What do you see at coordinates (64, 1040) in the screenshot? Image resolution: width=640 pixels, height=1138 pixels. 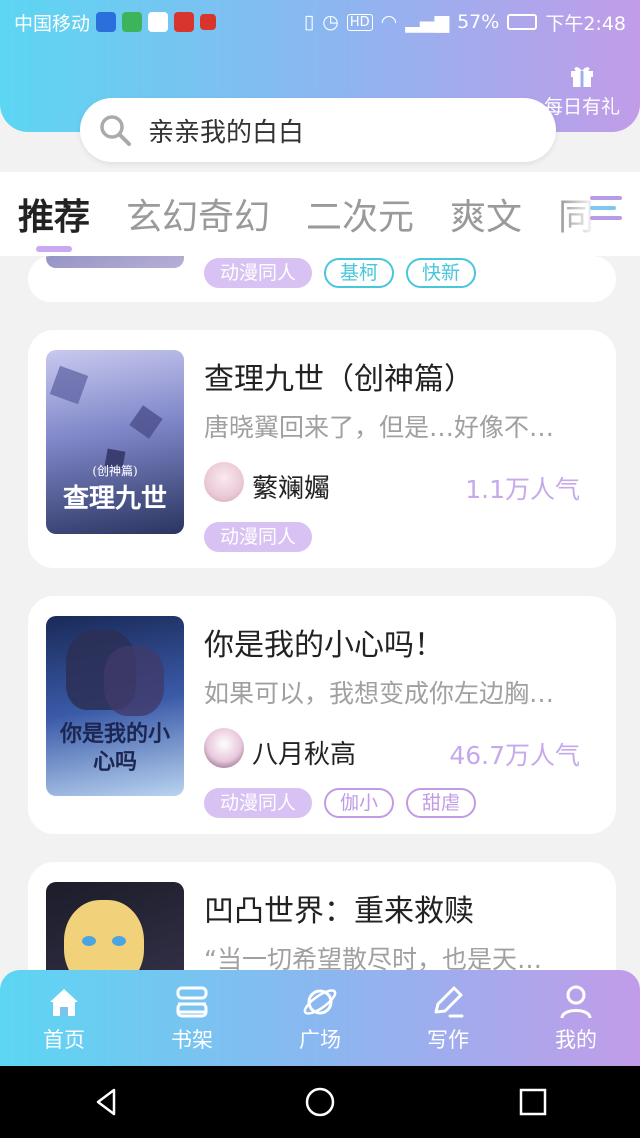 I see `nav-home-label: 首页` at bounding box center [64, 1040].